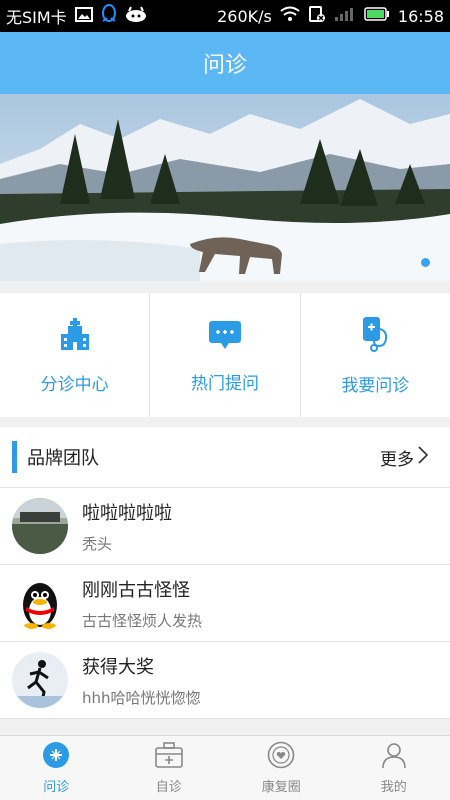  Describe the element at coordinates (394, 785) in the screenshot. I see `tab-label: 我的` at that location.